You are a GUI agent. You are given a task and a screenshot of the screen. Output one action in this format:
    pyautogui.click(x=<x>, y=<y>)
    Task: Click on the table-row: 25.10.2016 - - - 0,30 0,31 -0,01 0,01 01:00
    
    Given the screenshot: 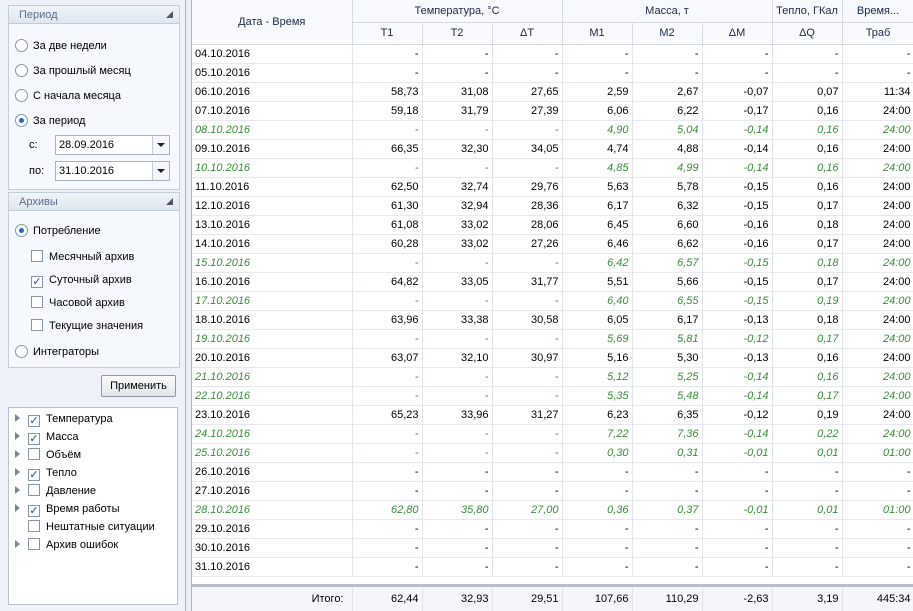 What is the action you would take?
    pyautogui.click(x=552, y=453)
    